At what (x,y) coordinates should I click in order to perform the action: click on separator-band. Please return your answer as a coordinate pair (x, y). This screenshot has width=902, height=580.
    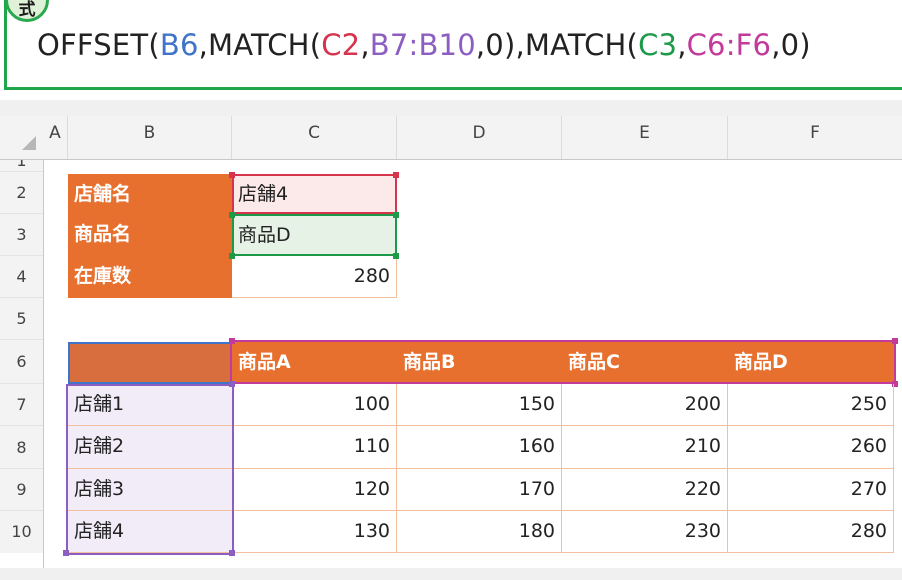
    Looking at the image, I should click on (451, 108).